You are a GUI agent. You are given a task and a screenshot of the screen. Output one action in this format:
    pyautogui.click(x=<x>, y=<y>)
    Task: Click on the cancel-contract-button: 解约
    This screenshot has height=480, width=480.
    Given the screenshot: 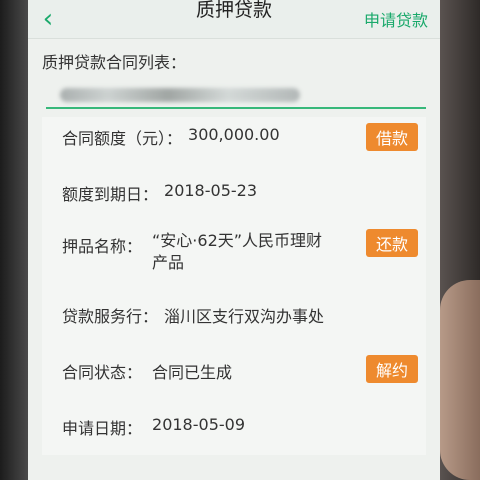 What is the action you would take?
    pyautogui.click(x=392, y=369)
    